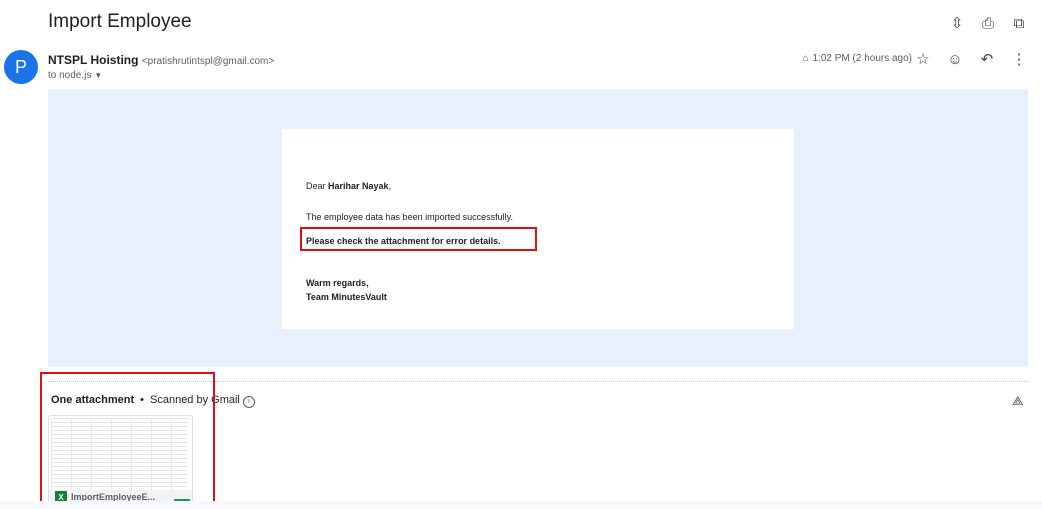 This screenshot has height=509, width=1042. Describe the element at coordinates (1019, 23) in the screenshot. I see `open-new-window-icon: ⧉` at that location.